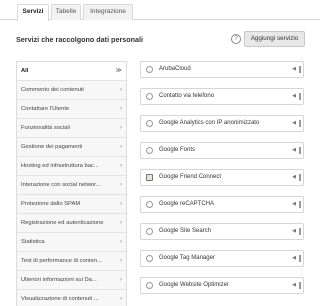  Describe the element at coordinates (71, 71) in the screenshot. I see `sidebar-item-all: All ≫` at that location.